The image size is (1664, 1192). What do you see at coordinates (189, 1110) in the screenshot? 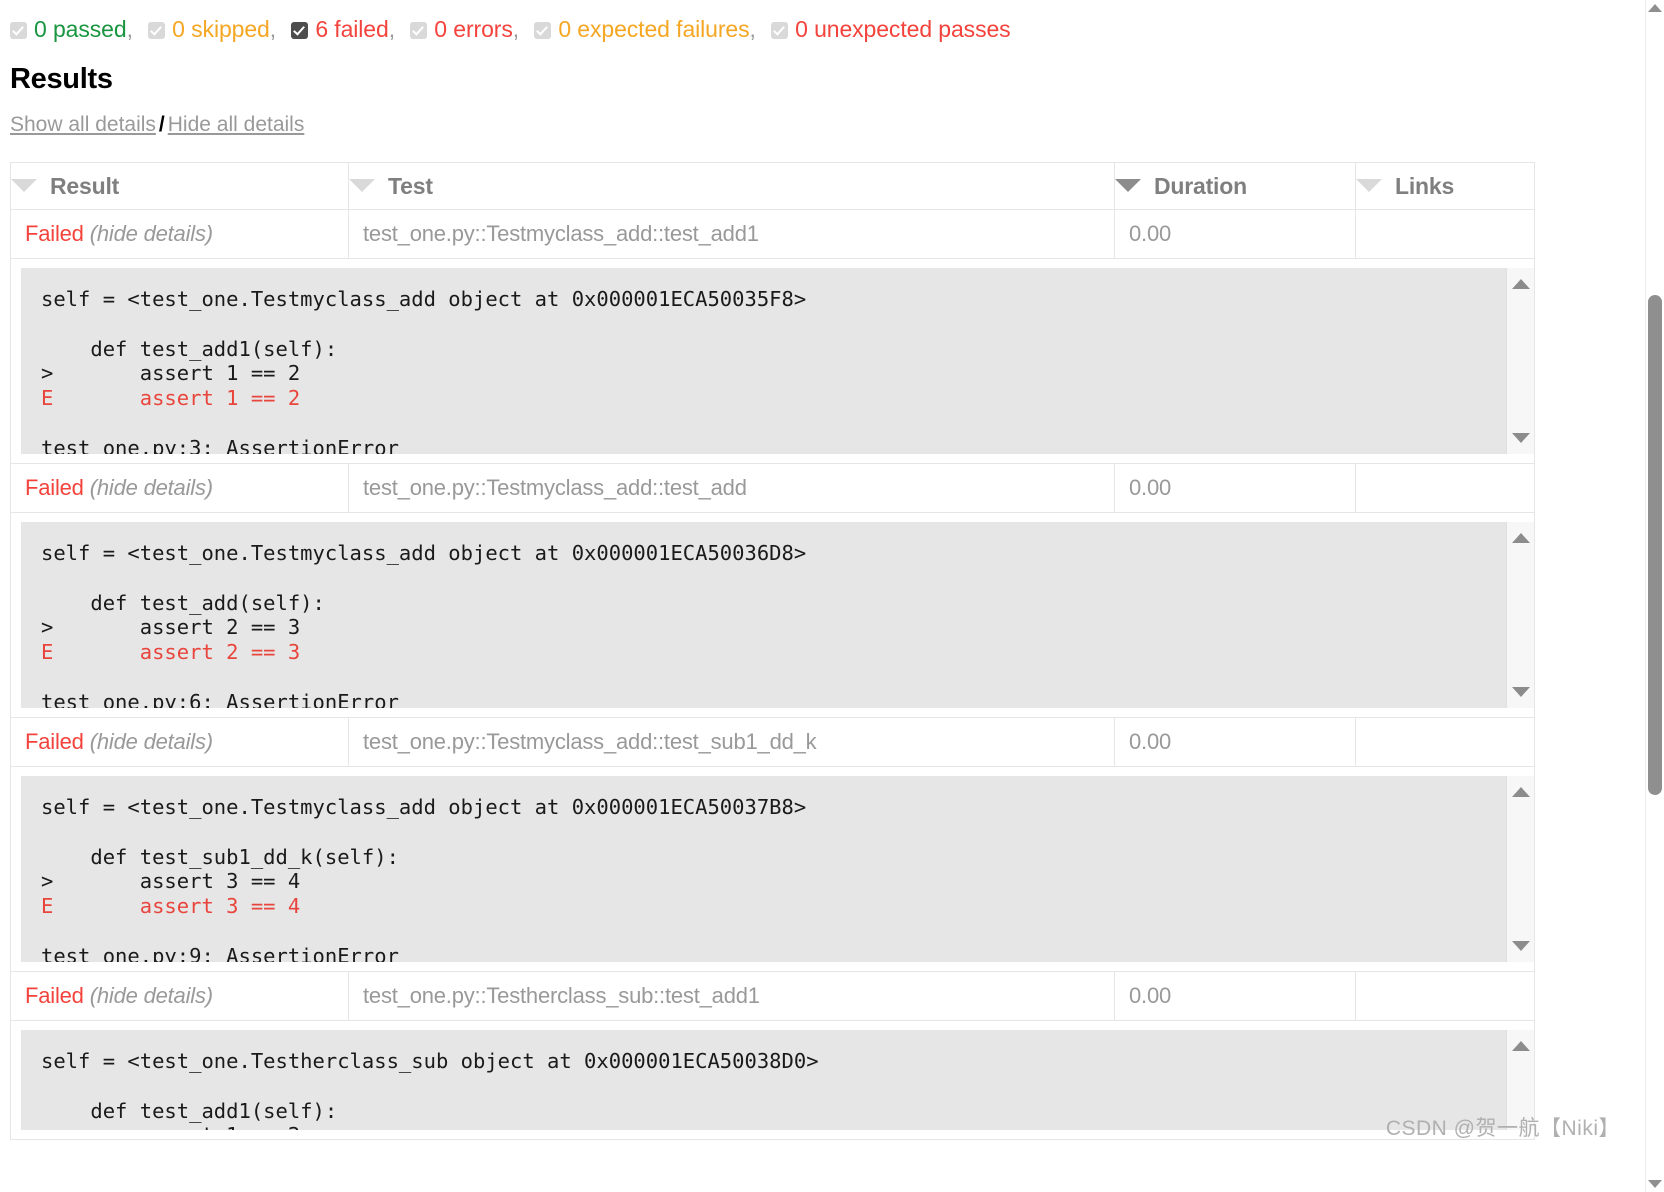
I see `log-line-def: def test_add1(self):` at bounding box center [189, 1110].